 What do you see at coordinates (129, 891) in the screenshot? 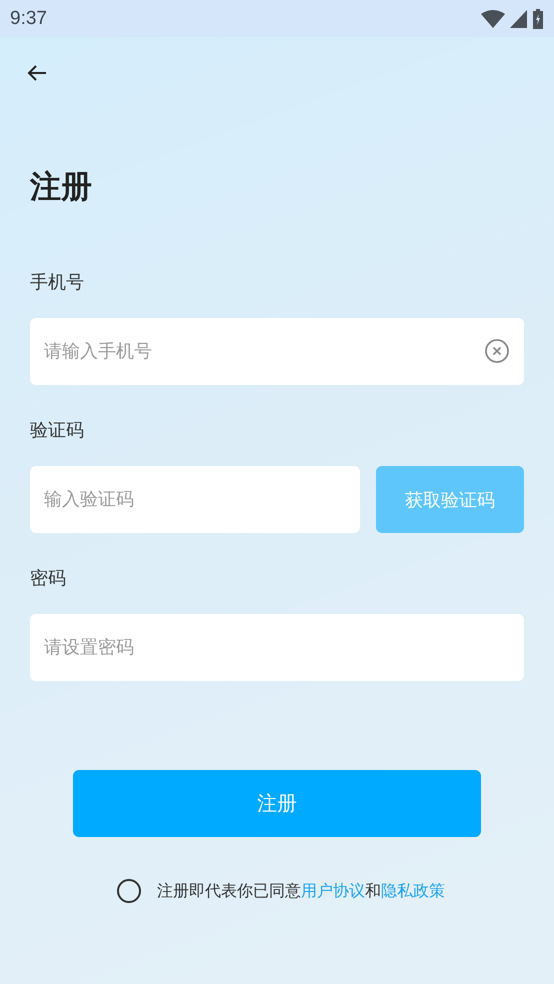
I see `agree-checkbox` at bounding box center [129, 891].